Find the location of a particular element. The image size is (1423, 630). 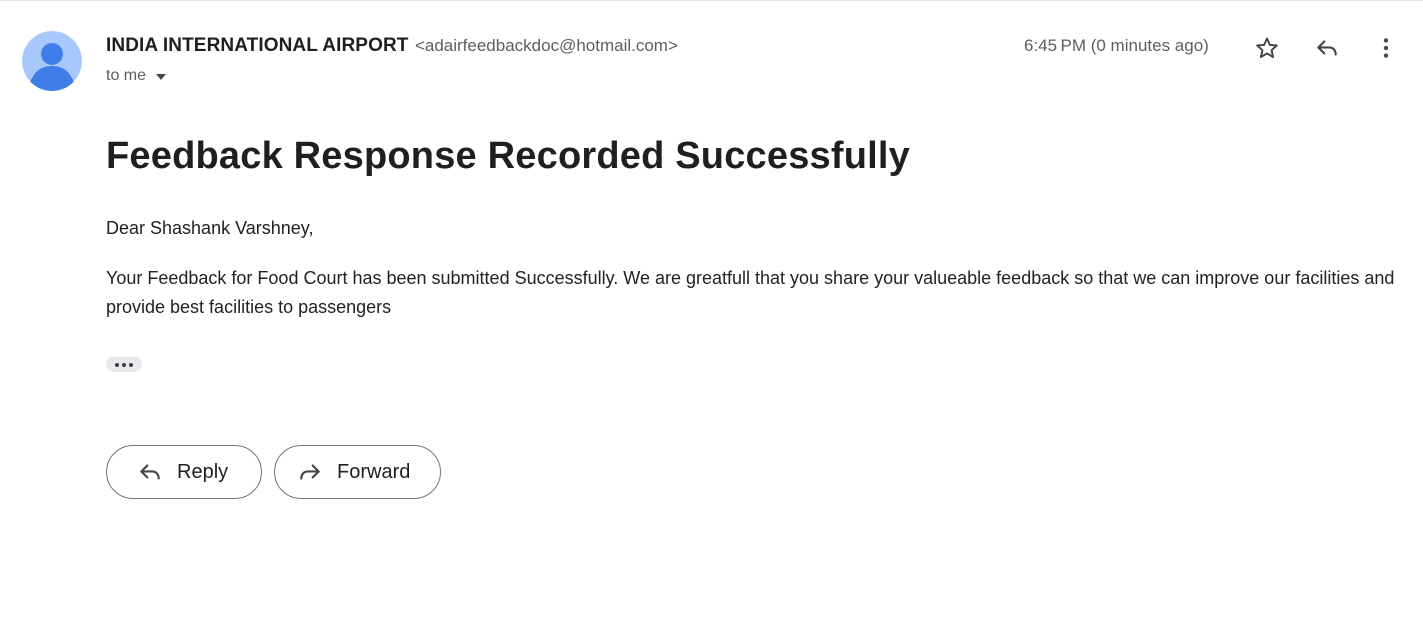

more-vert-icon is located at coordinates (1386, 48).